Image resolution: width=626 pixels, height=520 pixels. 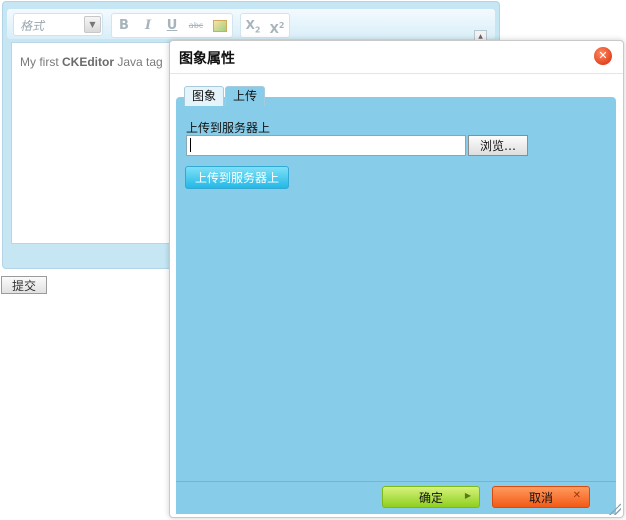 I want to click on superscript-mark: 2, so click(x=281, y=25).